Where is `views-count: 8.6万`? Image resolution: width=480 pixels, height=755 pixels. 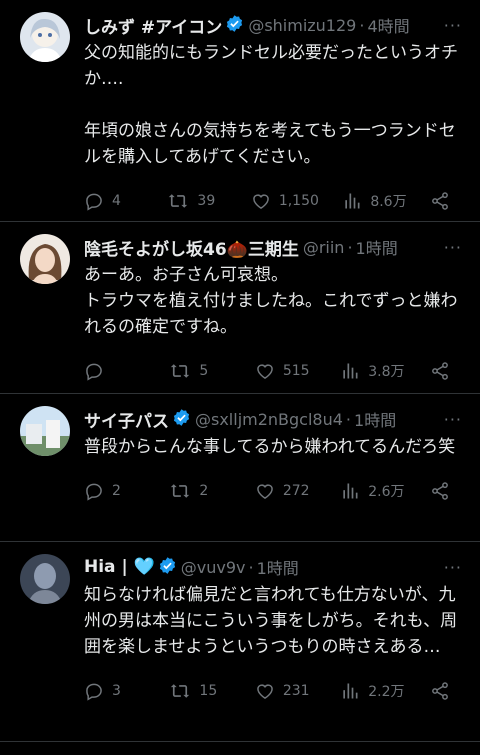 views-count: 8.6万 is located at coordinates (388, 202).